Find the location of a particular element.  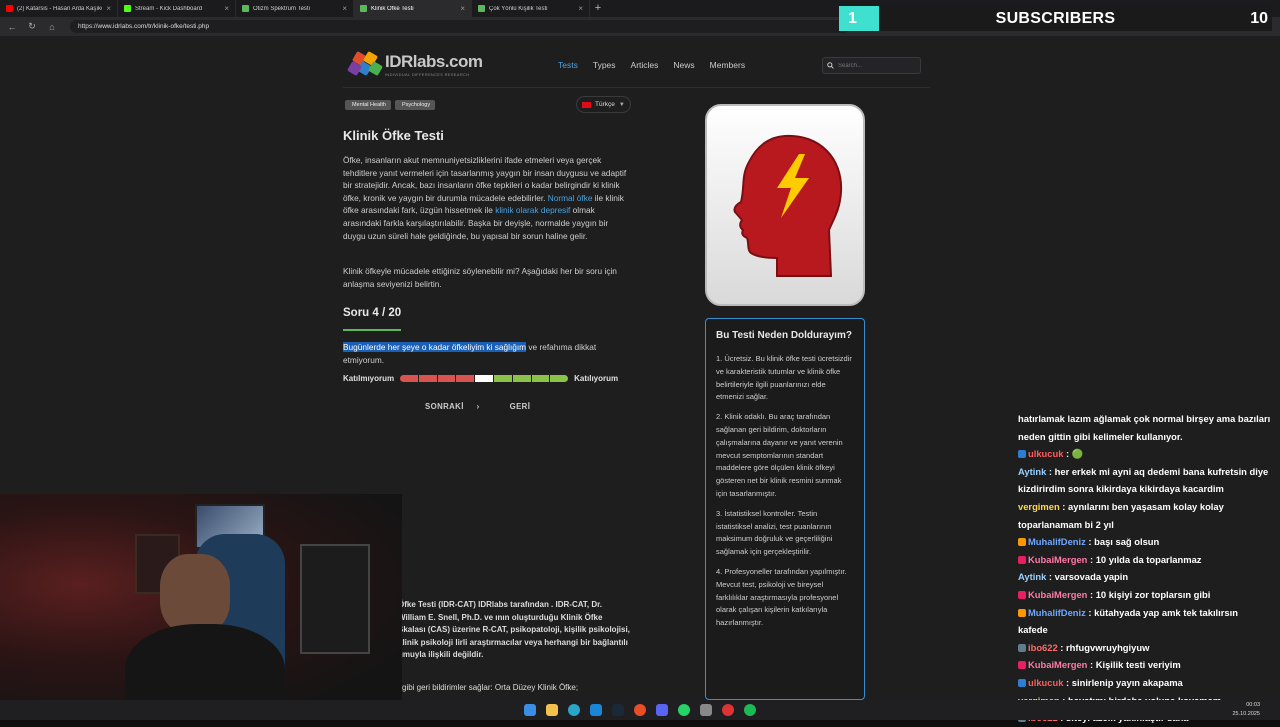

subscribers-goal: 10 is located at coordinates (1259, 18).